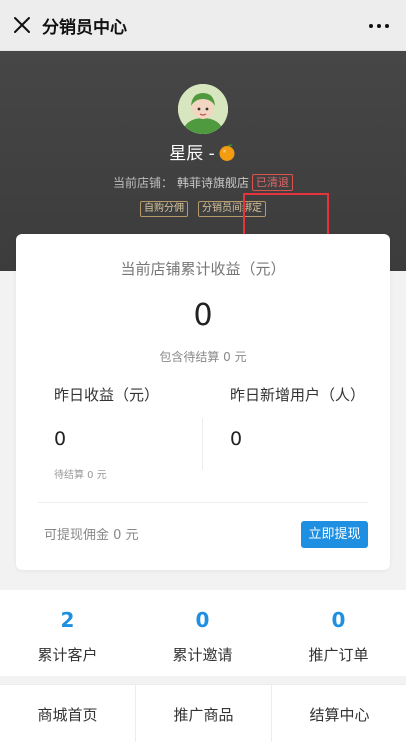 Image resolution: width=406 pixels, height=742 pixels. What do you see at coordinates (192, 154) in the screenshot?
I see `nickname: 星辰 -` at bounding box center [192, 154].